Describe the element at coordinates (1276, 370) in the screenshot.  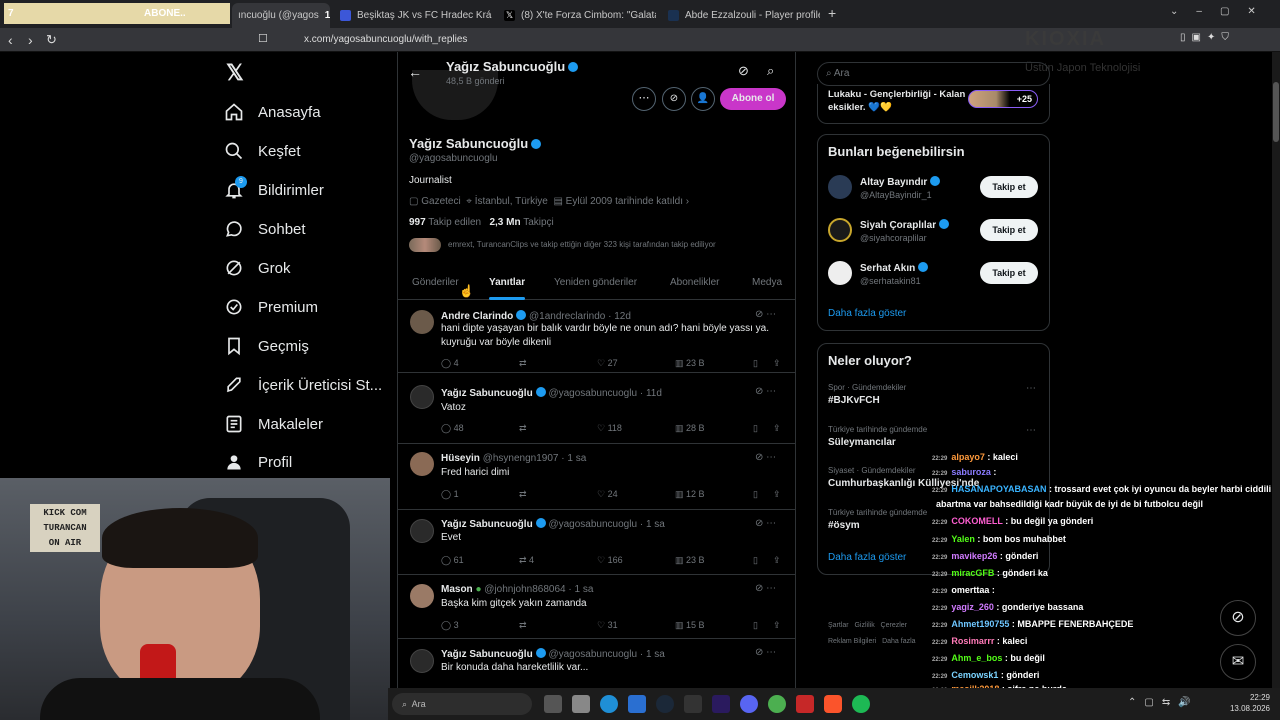
I see `page-scrollbar` at that location.